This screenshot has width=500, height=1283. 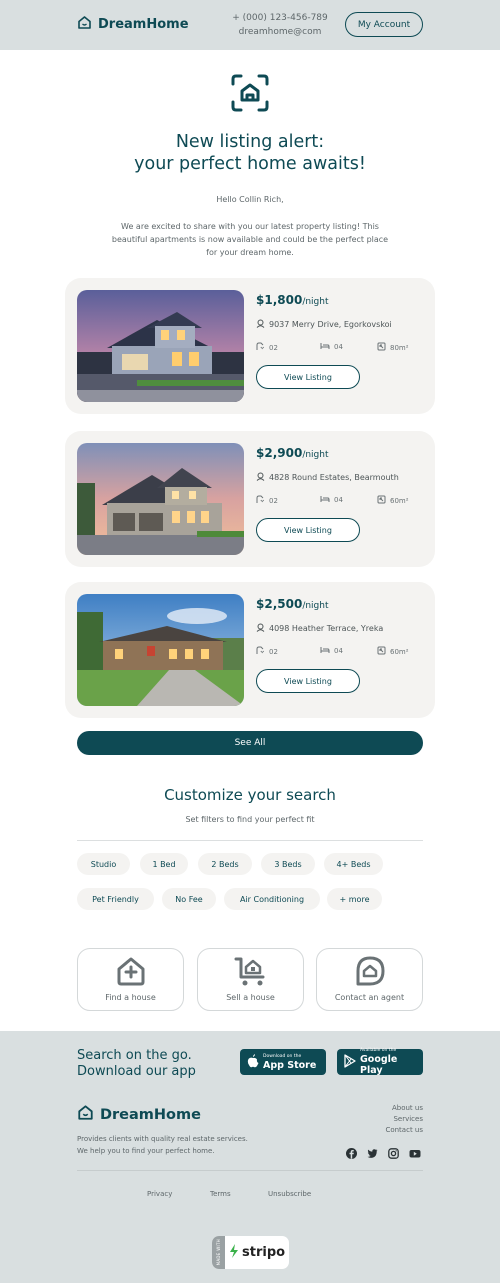 I want to click on listing-area: 80m², so click(x=393, y=347).